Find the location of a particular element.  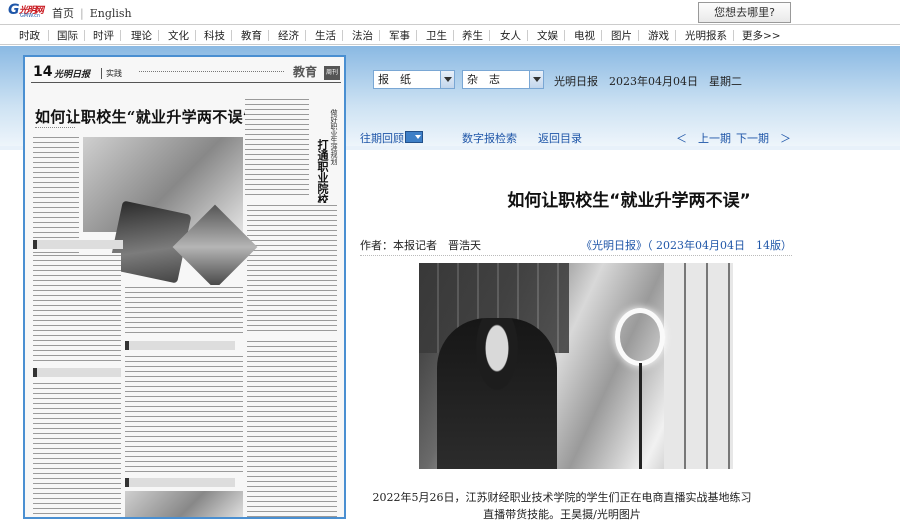

issue-toolbar: 往期回顾 数字报检索 返回目录 ＜ 上一期 下一期 ＞ is located at coordinates (628, 138).